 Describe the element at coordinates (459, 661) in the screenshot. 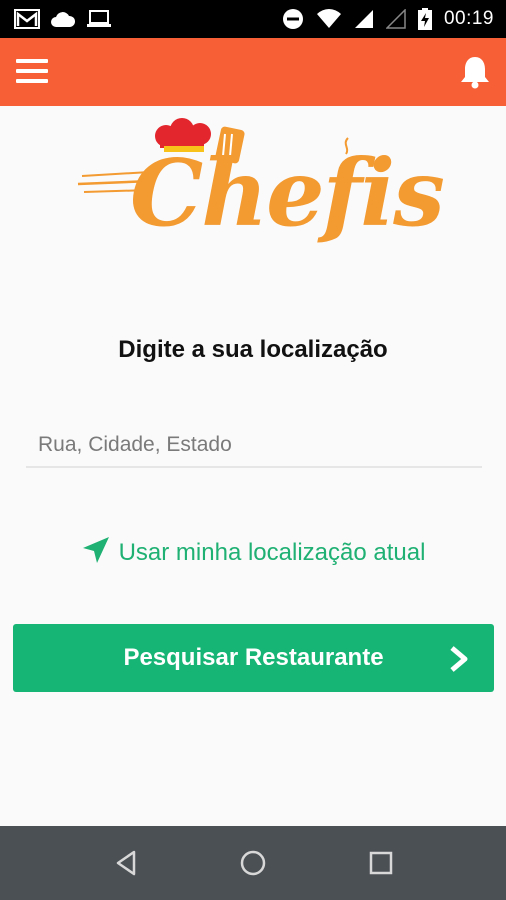

I see `chevron-right-icon` at that location.